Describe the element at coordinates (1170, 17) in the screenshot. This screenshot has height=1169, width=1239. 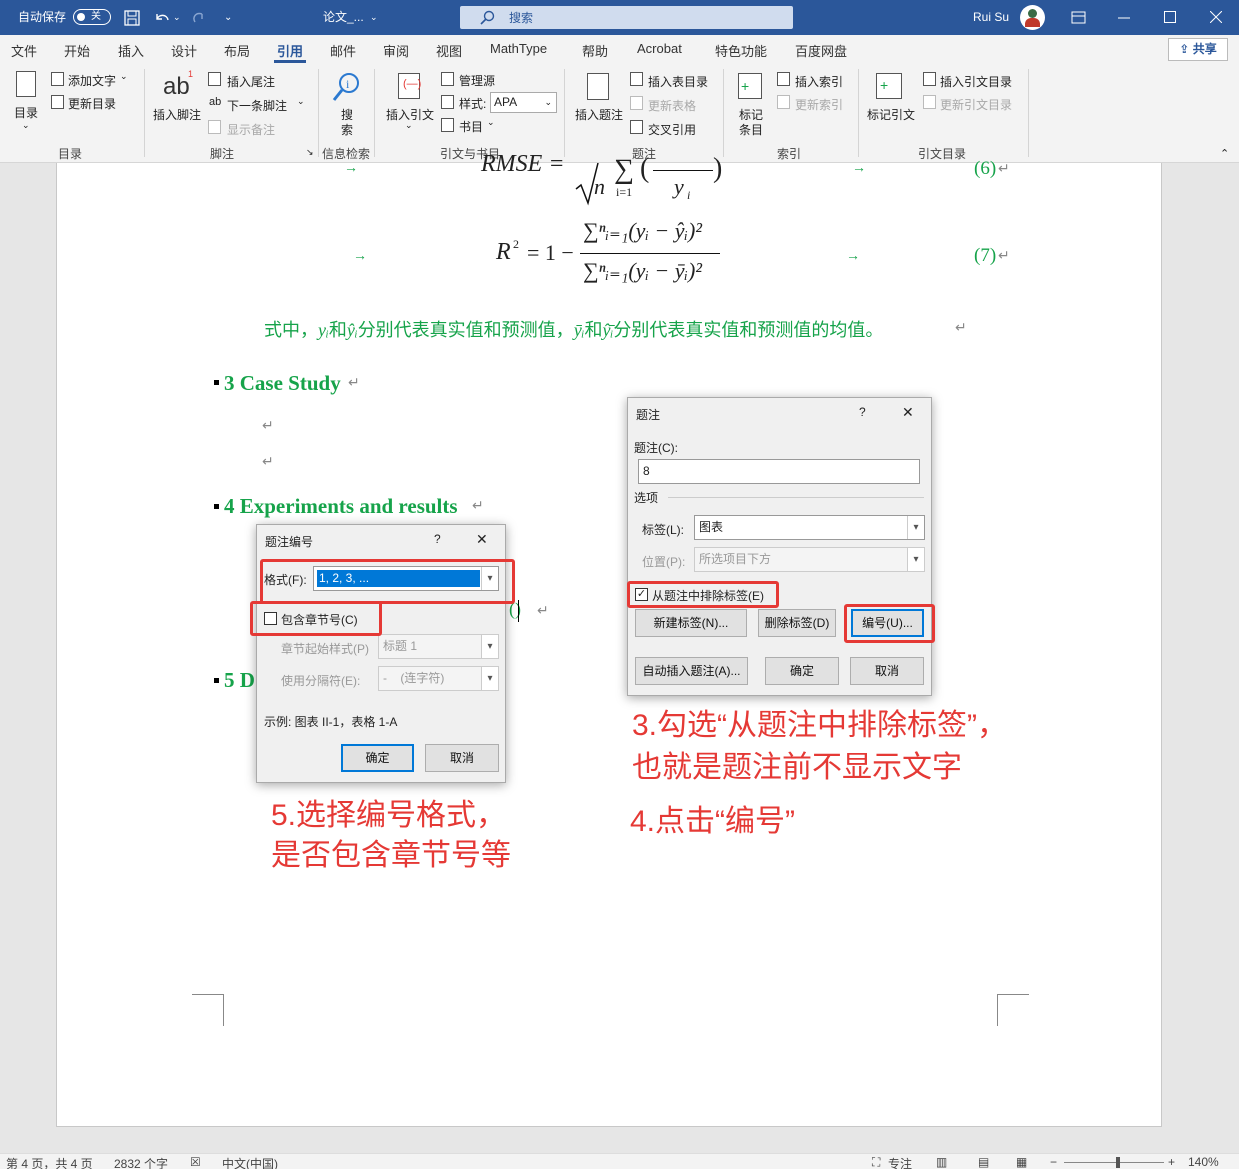
I see `maximize-icon` at that location.